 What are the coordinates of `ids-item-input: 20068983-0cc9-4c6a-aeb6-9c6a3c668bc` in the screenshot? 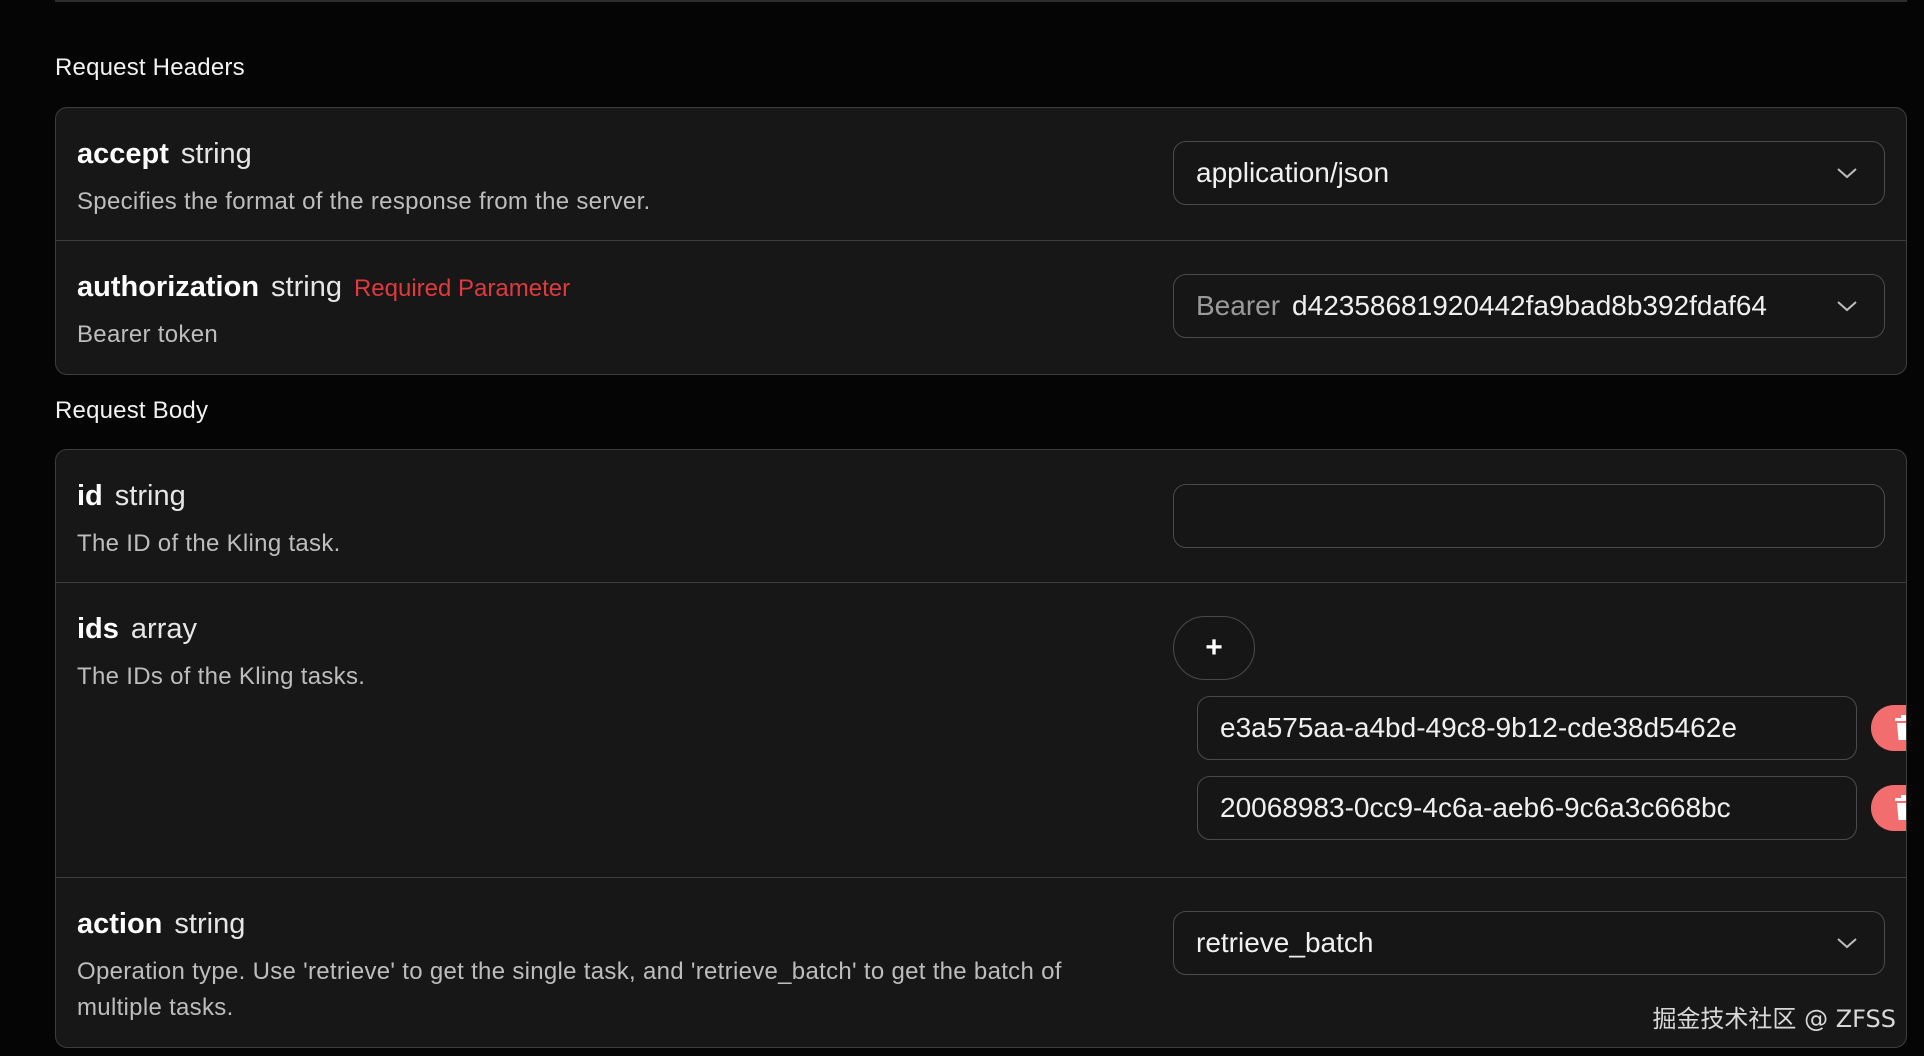 It's located at (1527, 808).